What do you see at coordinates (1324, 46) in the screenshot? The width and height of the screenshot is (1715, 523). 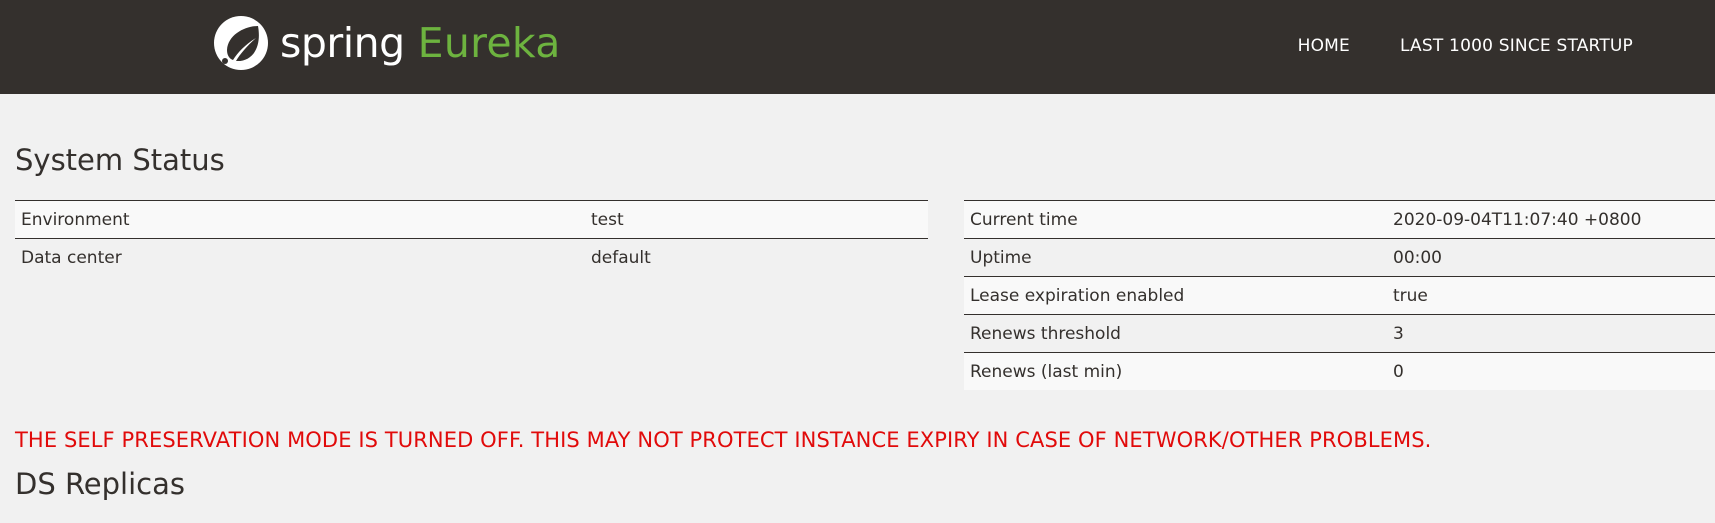 I see `nav-link-home: HOME` at bounding box center [1324, 46].